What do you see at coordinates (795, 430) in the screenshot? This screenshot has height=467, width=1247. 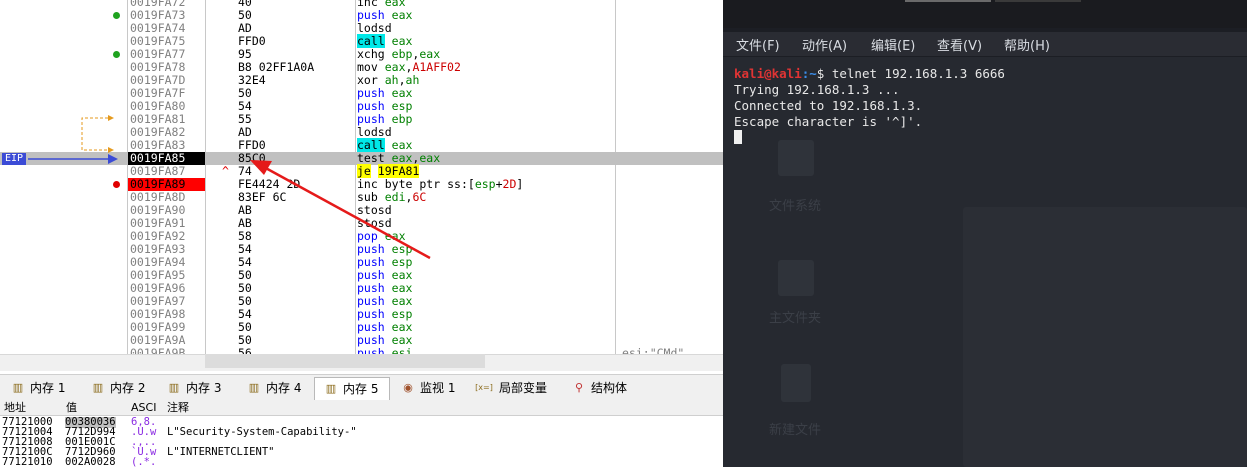 I see `desktop-item-newfile: 新建文件` at bounding box center [795, 430].